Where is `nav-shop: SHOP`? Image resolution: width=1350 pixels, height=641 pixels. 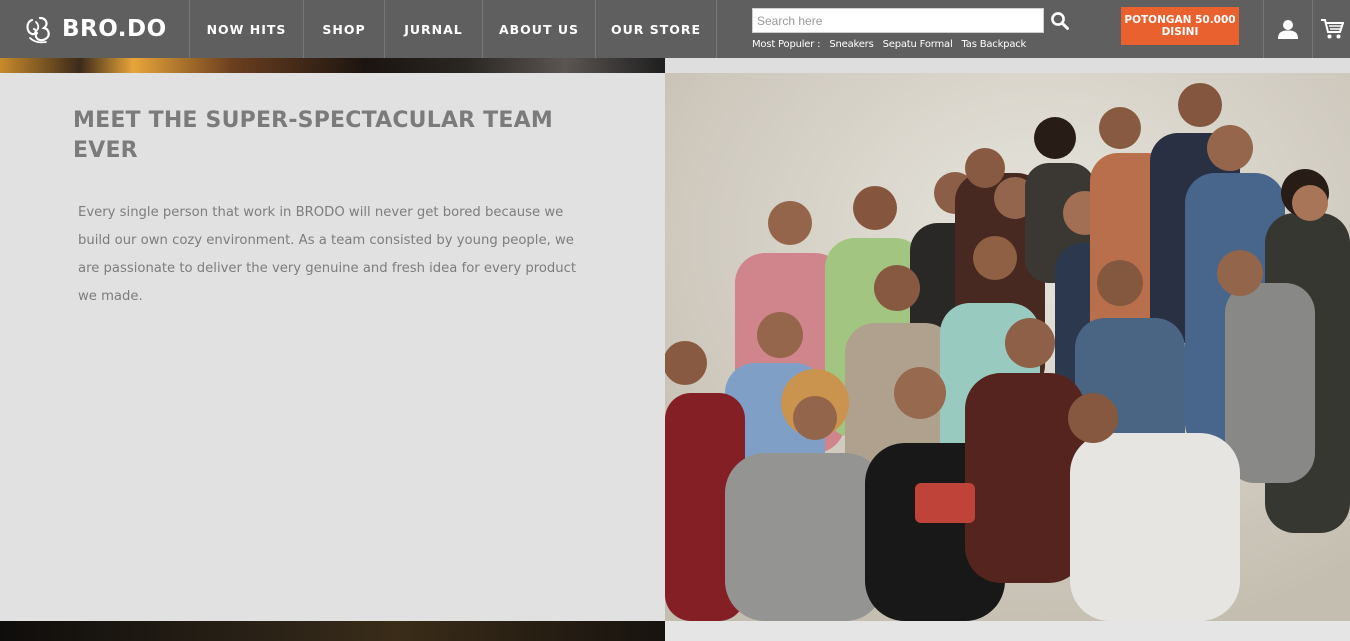 nav-shop: SHOP is located at coordinates (344, 29).